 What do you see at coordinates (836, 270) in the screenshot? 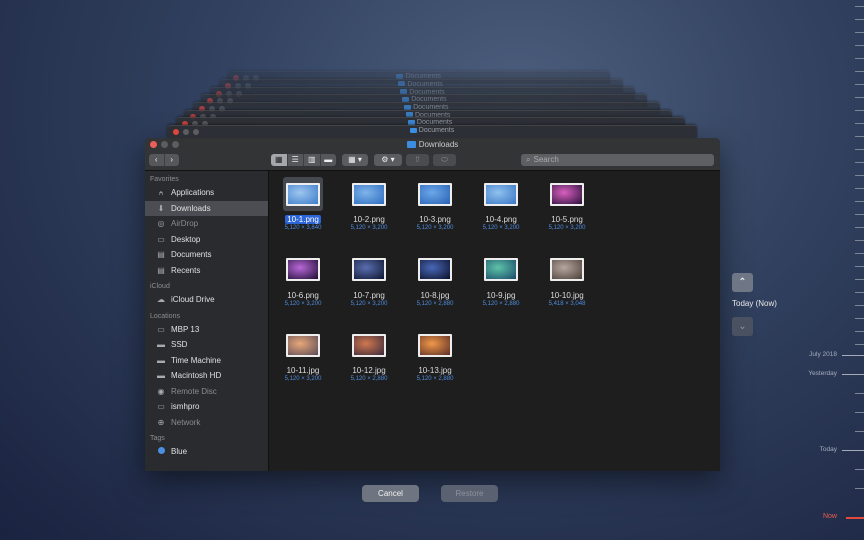
I see `time-machine-timeline: July 2018 Yesterday Today Now` at bounding box center [836, 270].